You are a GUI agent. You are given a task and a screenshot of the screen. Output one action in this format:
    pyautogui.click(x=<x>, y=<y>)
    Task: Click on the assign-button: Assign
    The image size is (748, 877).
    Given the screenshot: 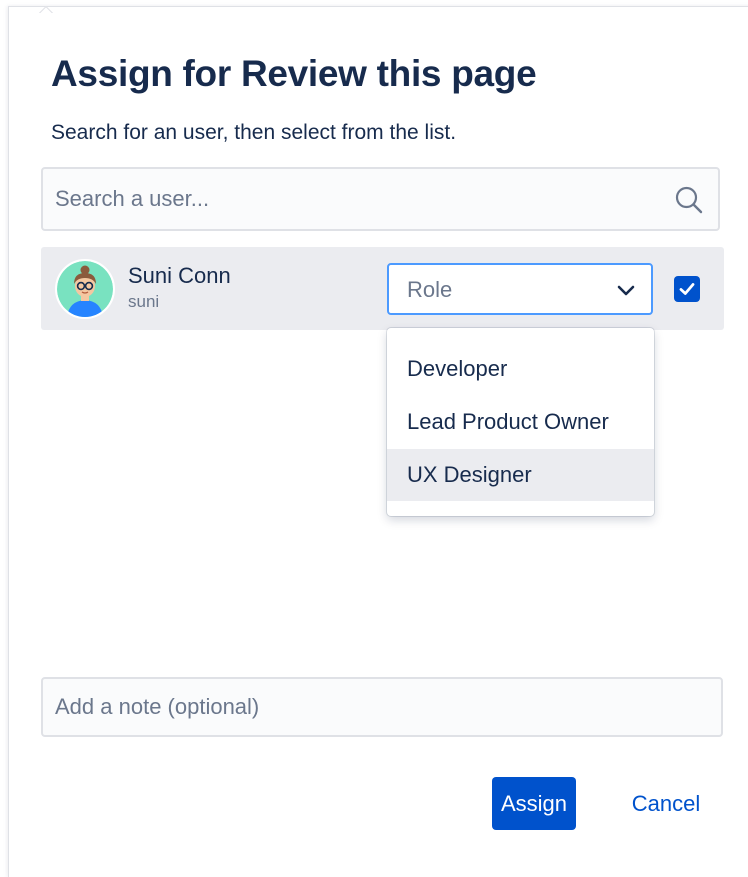 What is the action you would take?
    pyautogui.click(x=534, y=803)
    